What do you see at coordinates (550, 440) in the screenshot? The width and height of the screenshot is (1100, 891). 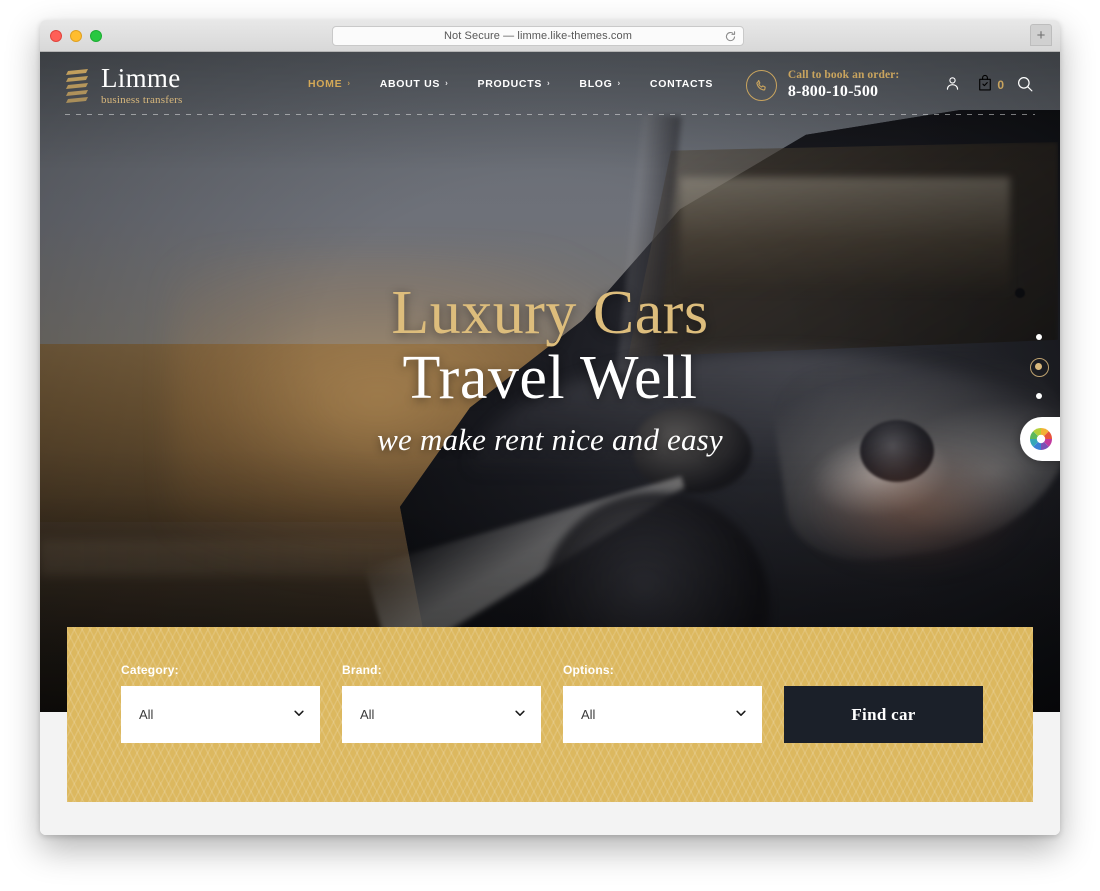 I see `hero-subtitle: we make rent nice and easy` at bounding box center [550, 440].